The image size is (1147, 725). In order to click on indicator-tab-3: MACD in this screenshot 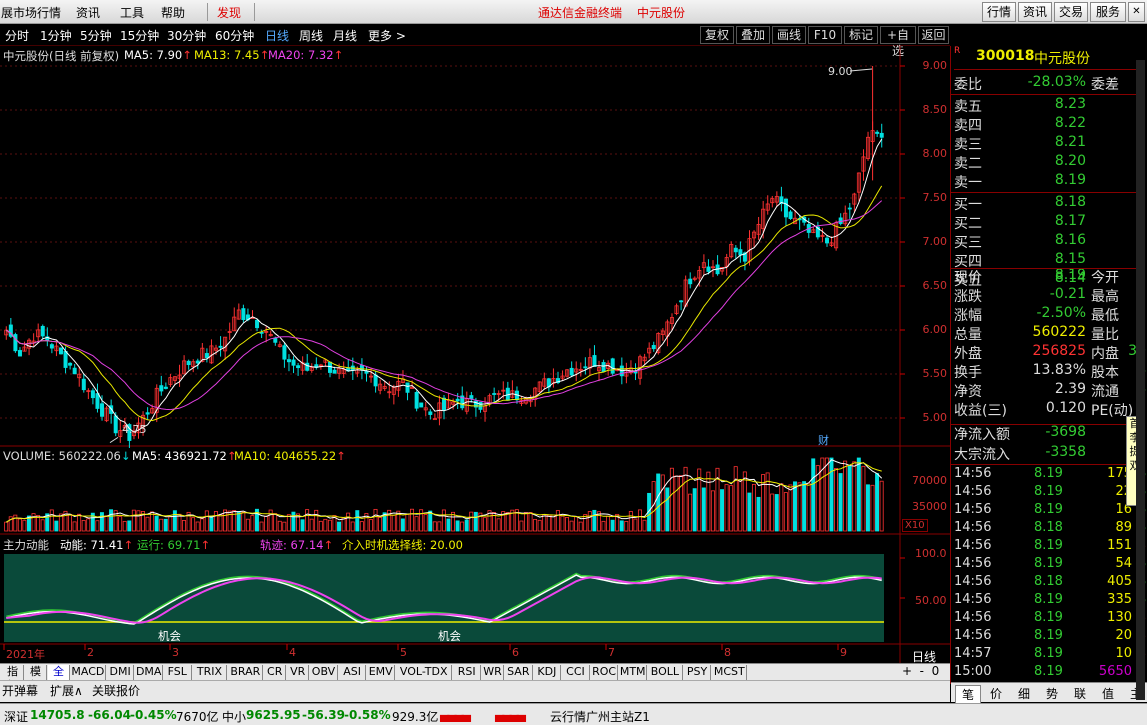, I will do `click(88, 672)`.